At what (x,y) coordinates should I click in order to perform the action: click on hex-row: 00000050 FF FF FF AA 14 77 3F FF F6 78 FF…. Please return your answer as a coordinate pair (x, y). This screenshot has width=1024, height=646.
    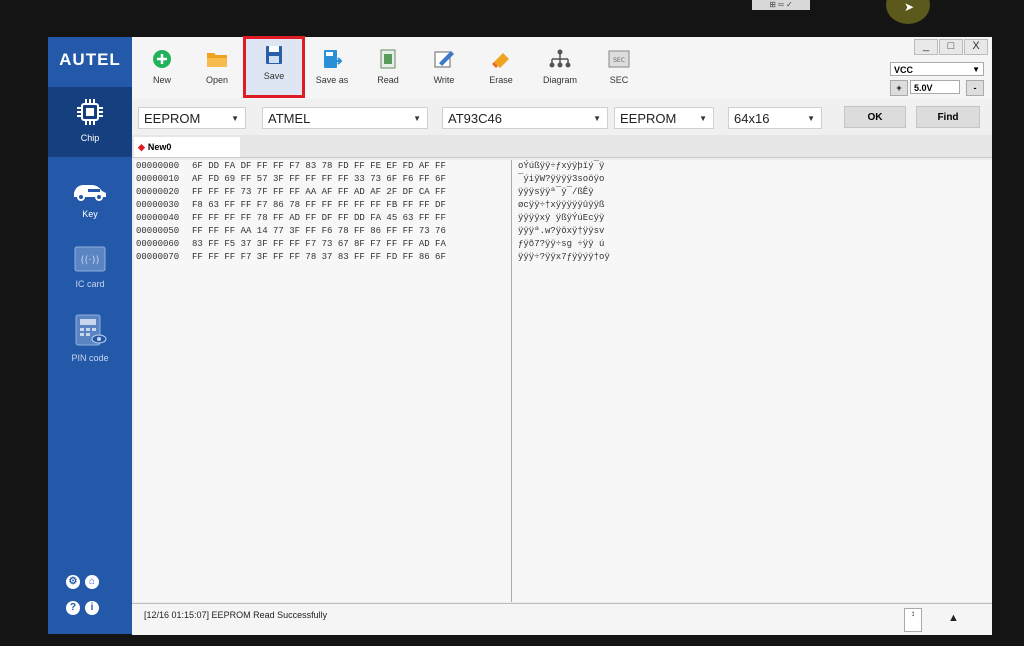
    Looking at the image, I should click on (322, 231).